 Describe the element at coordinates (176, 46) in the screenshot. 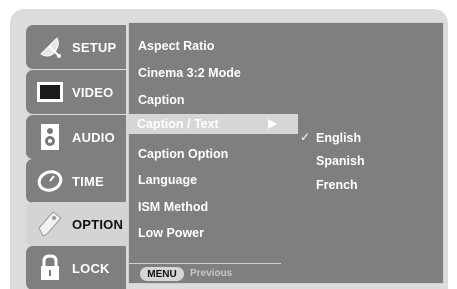

I see `submenu-item-aspect-ratio: Aspect Ratio` at that location.